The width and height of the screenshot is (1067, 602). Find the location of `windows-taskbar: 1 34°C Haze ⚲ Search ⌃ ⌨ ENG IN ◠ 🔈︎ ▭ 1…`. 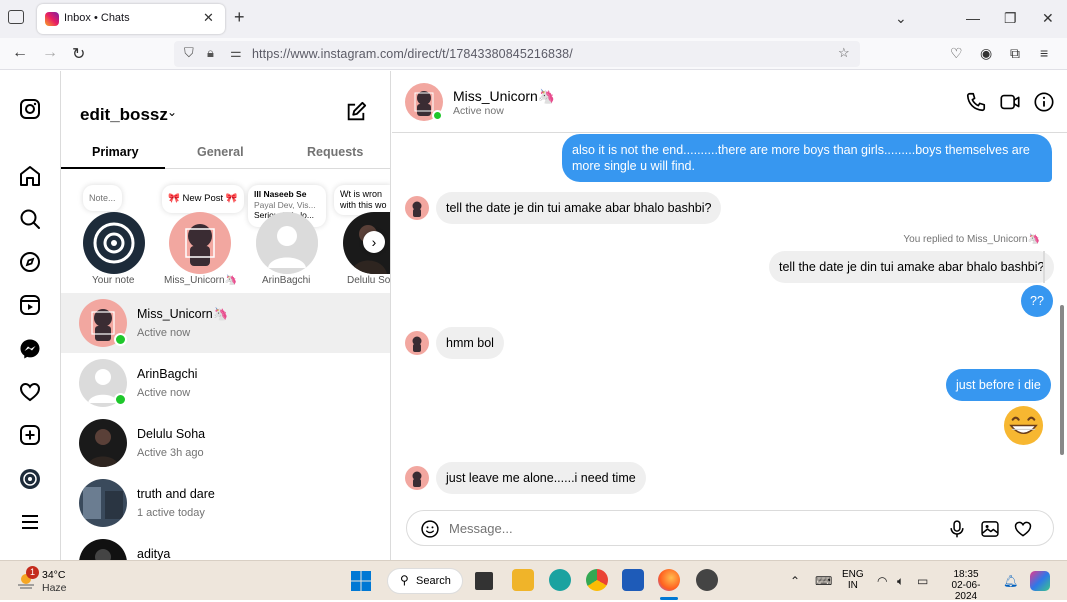

windows-taskbar: 1 34°C Haze ⚲ Search ⌃ ⌨ ENG IN ◠ 🔈︎ ▭ 1… is located at coordinates (533, 581).